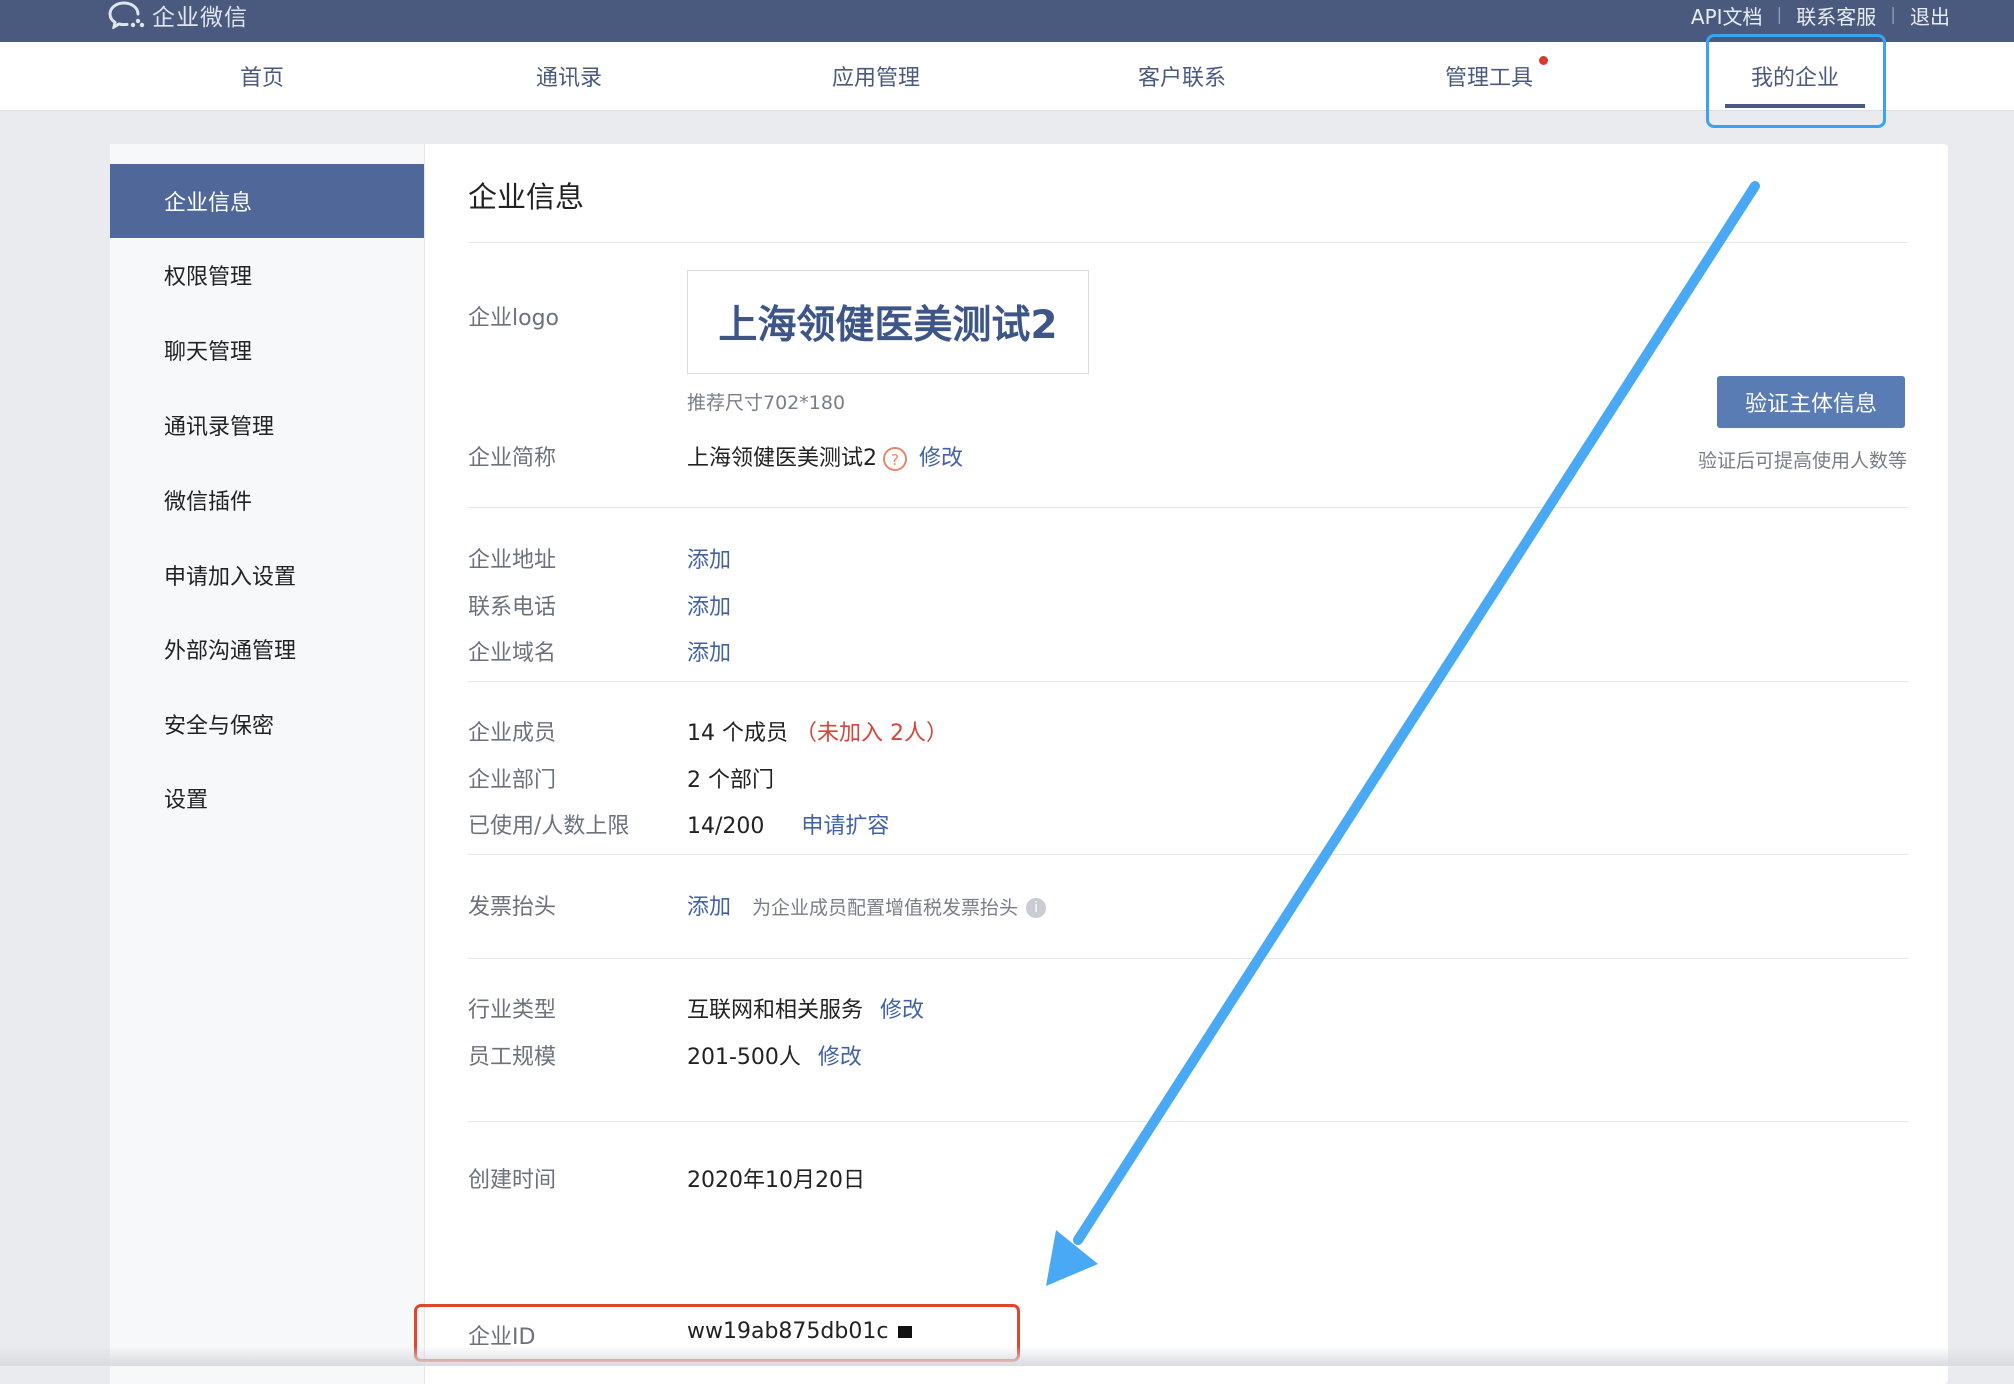 This screenshot has height=1384, width=2014. What do you see at coordinates (744, 1057) in the screenshot?
I see `scale-value: 201-500人` at bounding box center [744, 1057].